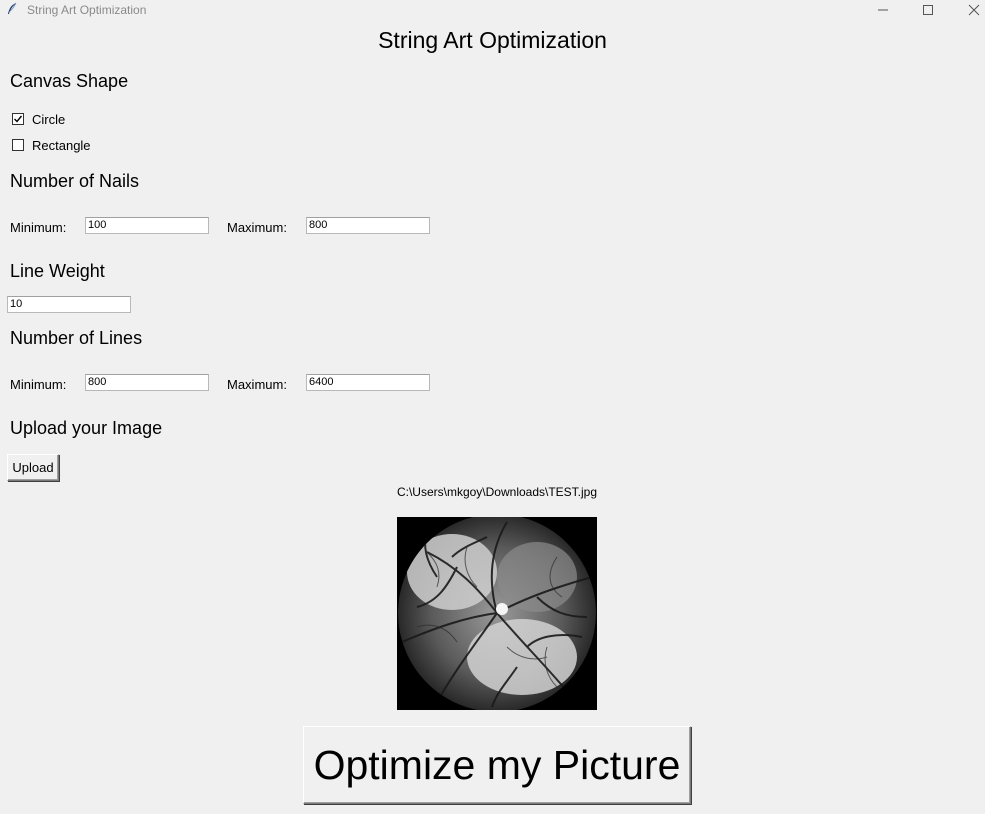  Describe the element at coordinates (38, 384) in the screenshot. I see `lines-min-label: Minimum:` at that location.